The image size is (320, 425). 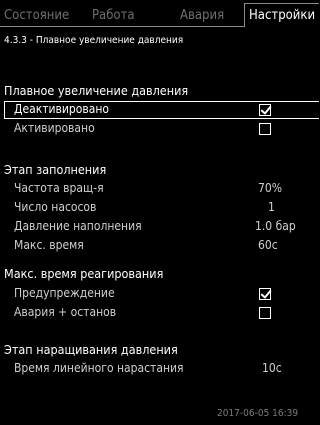 What do you see at coordinates (64, 293) in the screenshot?
I see `option-warning-label: Предупреждение` at bounding box center [64, 293].